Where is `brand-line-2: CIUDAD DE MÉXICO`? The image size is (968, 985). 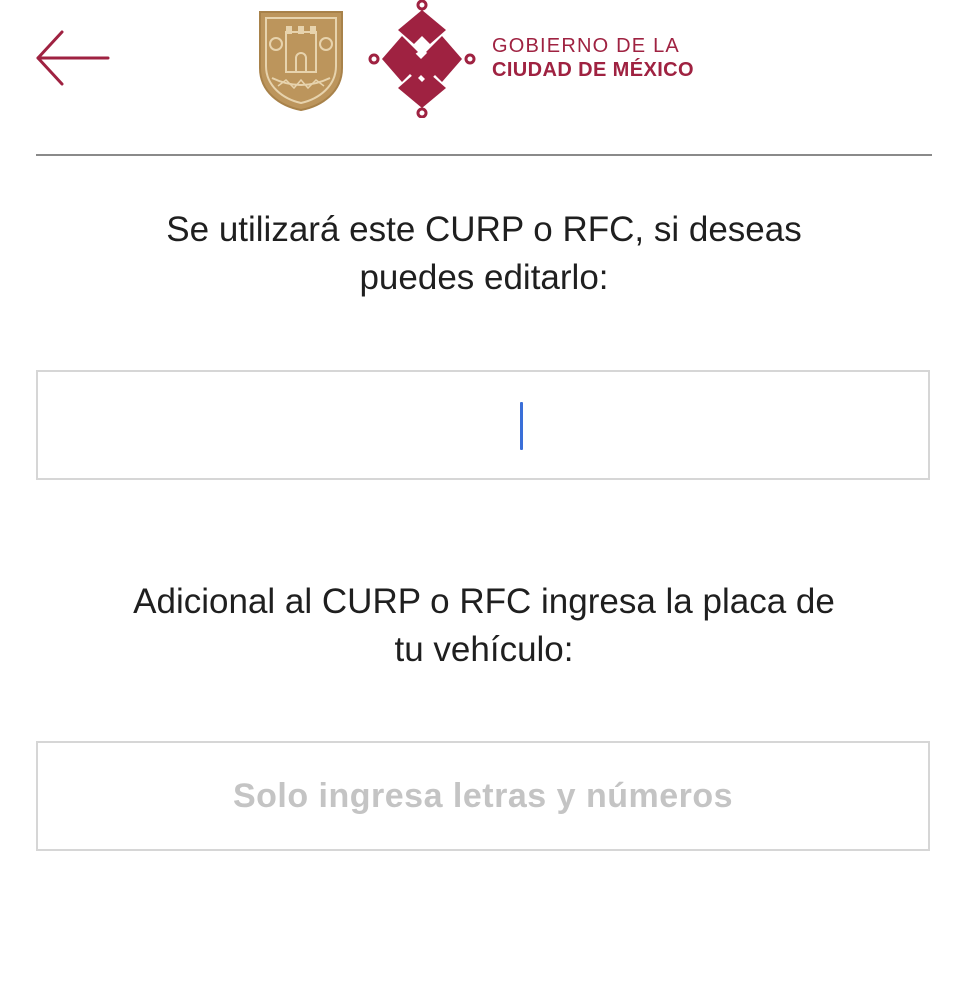 brand-line-2: CIUDAD DE MÉXICO is located at coordinates (593, 70).